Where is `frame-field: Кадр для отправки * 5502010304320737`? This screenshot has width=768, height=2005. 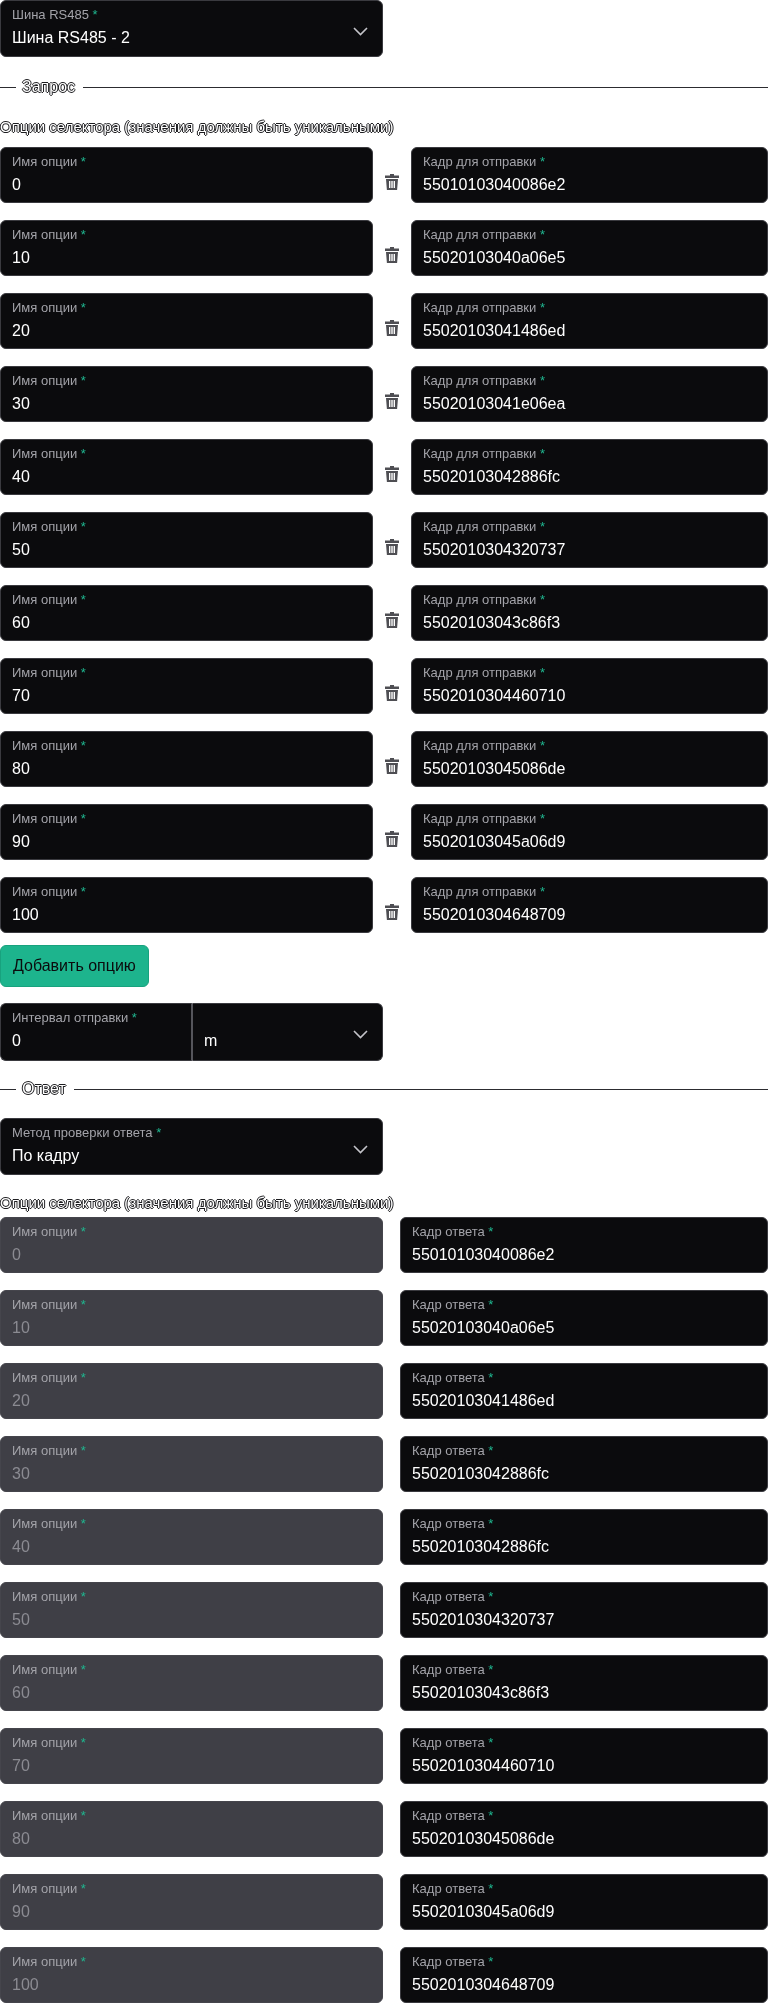 frame-field: Кадр для отправки * 5502010304320737 is located at coordinates (589, 540).